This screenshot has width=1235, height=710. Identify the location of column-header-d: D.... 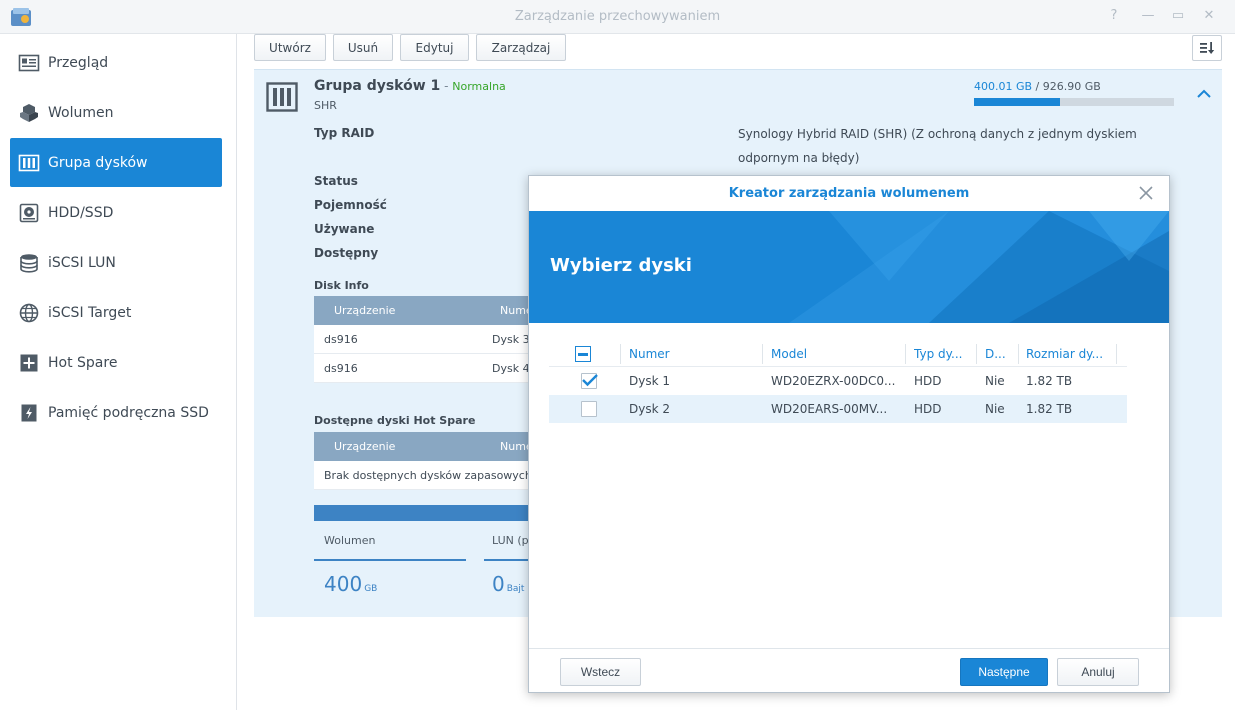
(999, 354).